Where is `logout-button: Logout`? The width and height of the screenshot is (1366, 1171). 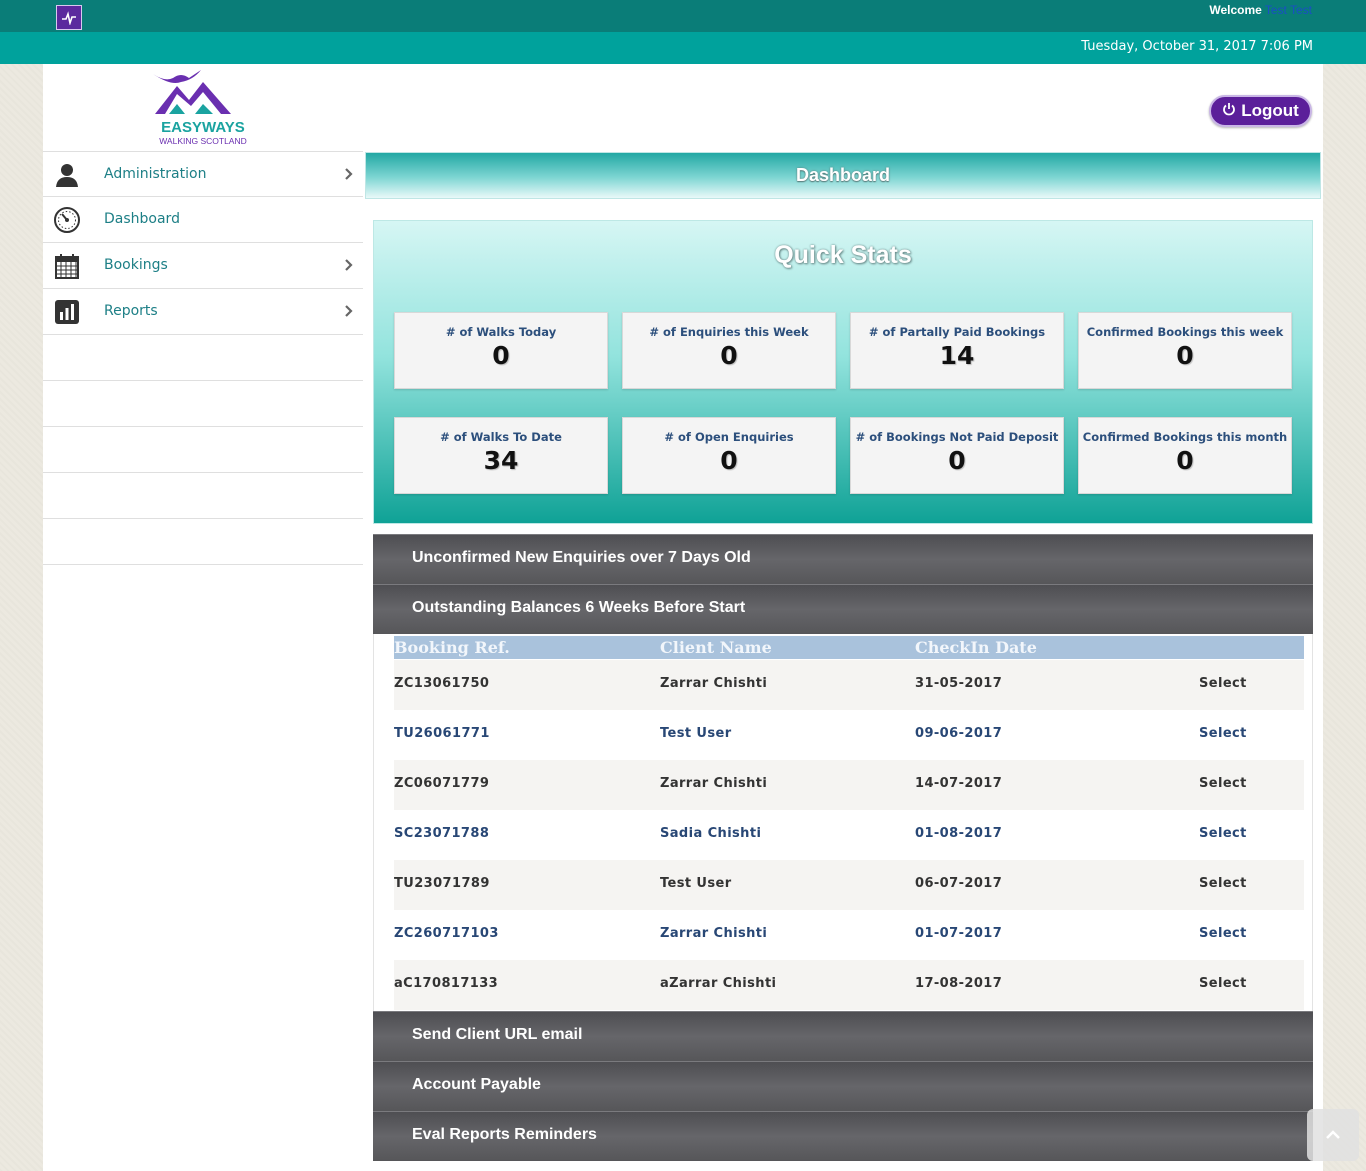
logout-button: Logout is located at coordinates (1260, 111).